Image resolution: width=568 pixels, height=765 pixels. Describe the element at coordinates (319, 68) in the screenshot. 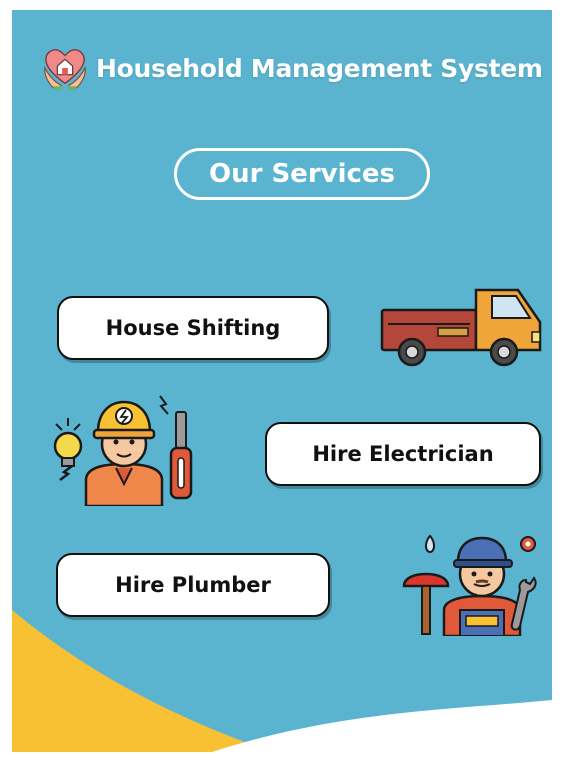

I see `app-title: Household Management System` at that location.